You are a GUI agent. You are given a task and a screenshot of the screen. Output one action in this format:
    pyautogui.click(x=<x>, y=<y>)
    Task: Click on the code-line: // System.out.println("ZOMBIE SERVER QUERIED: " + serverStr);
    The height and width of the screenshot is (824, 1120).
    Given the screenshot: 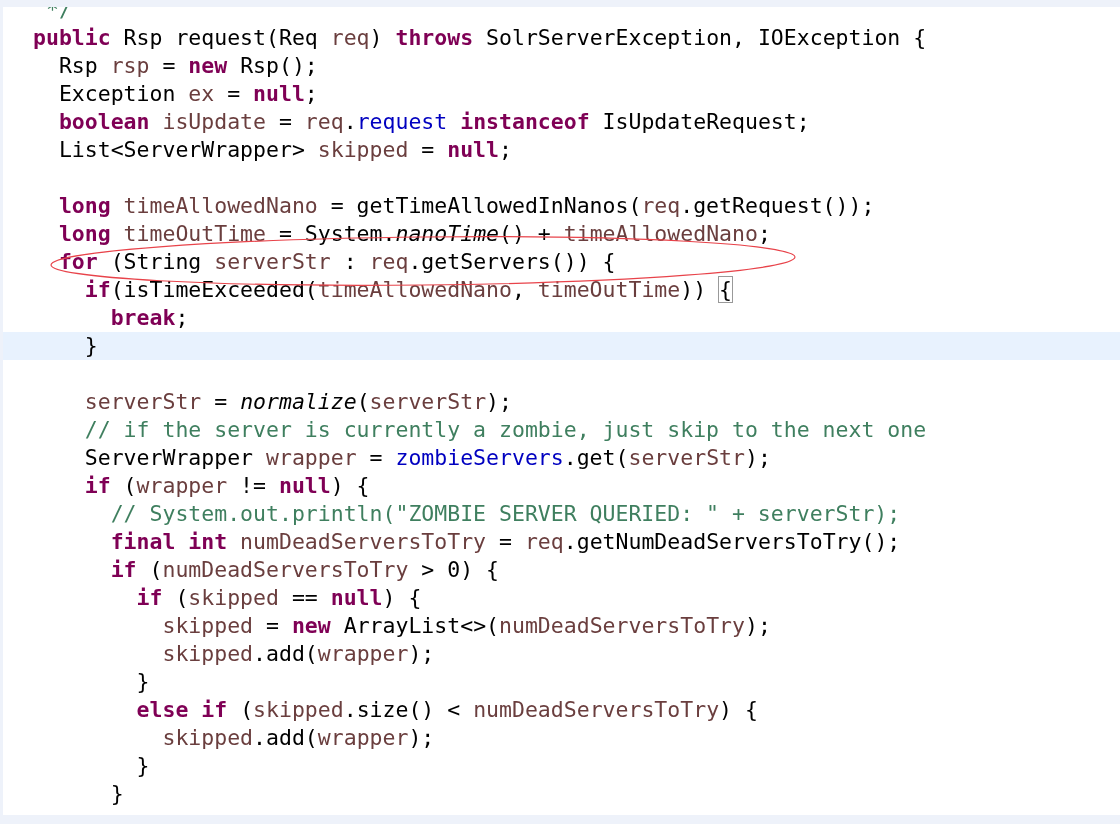 What is the action you would take?
    pyautogui.click(x=505, y=513)
    